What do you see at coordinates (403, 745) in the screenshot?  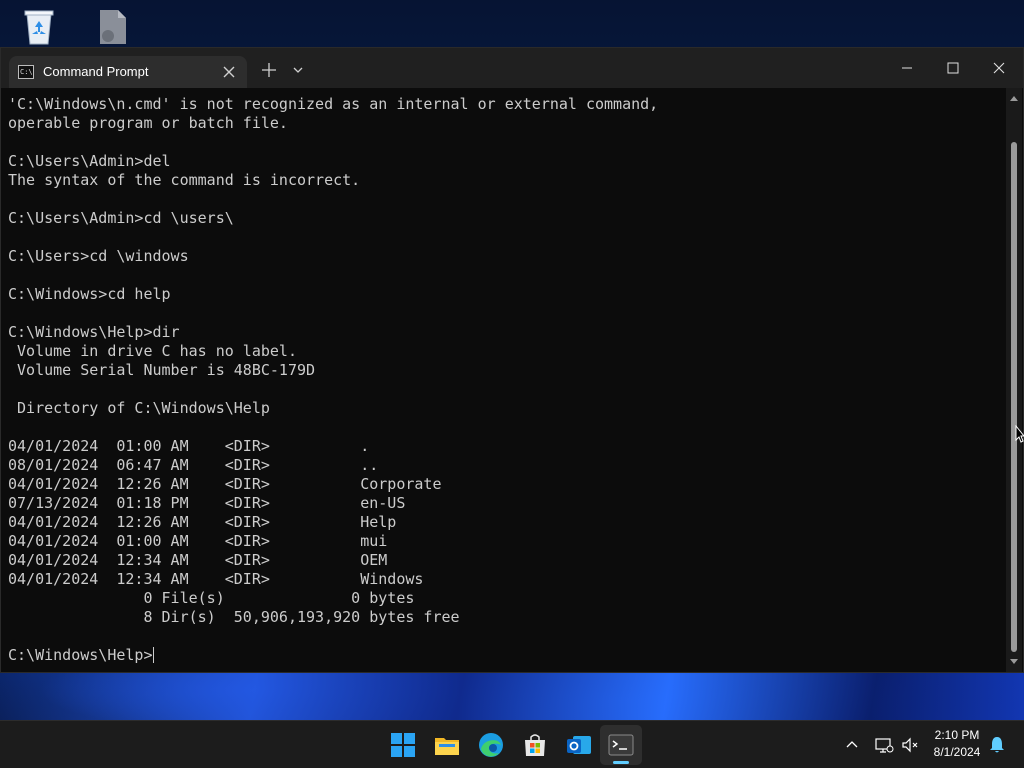 I see `windows-start-icon` at bounding box center [403, 745].